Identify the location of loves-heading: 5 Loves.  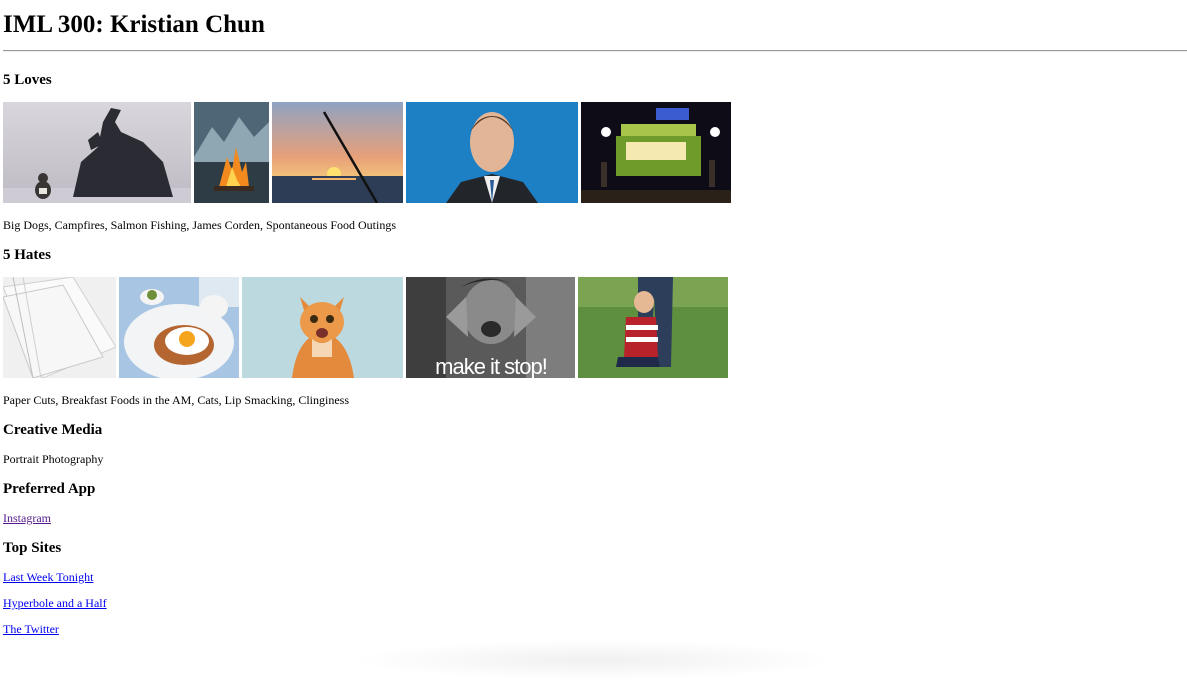
(27, 80).